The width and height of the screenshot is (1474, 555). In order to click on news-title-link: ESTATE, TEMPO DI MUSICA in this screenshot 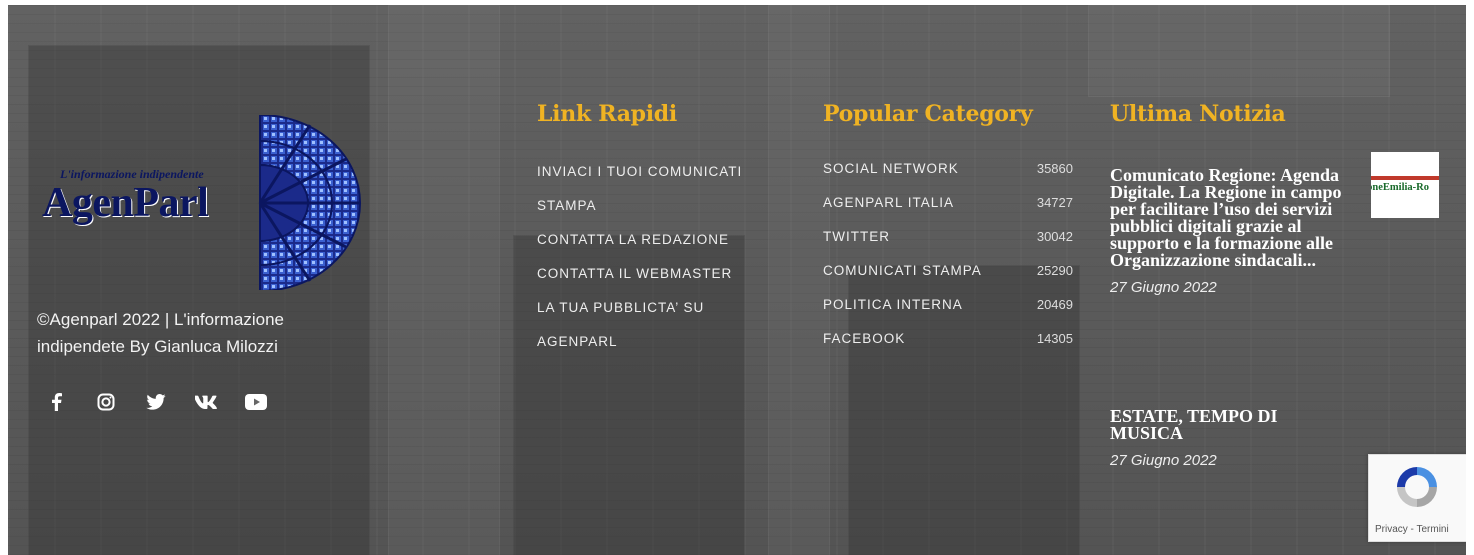, I will do `click(1227, 424)`.